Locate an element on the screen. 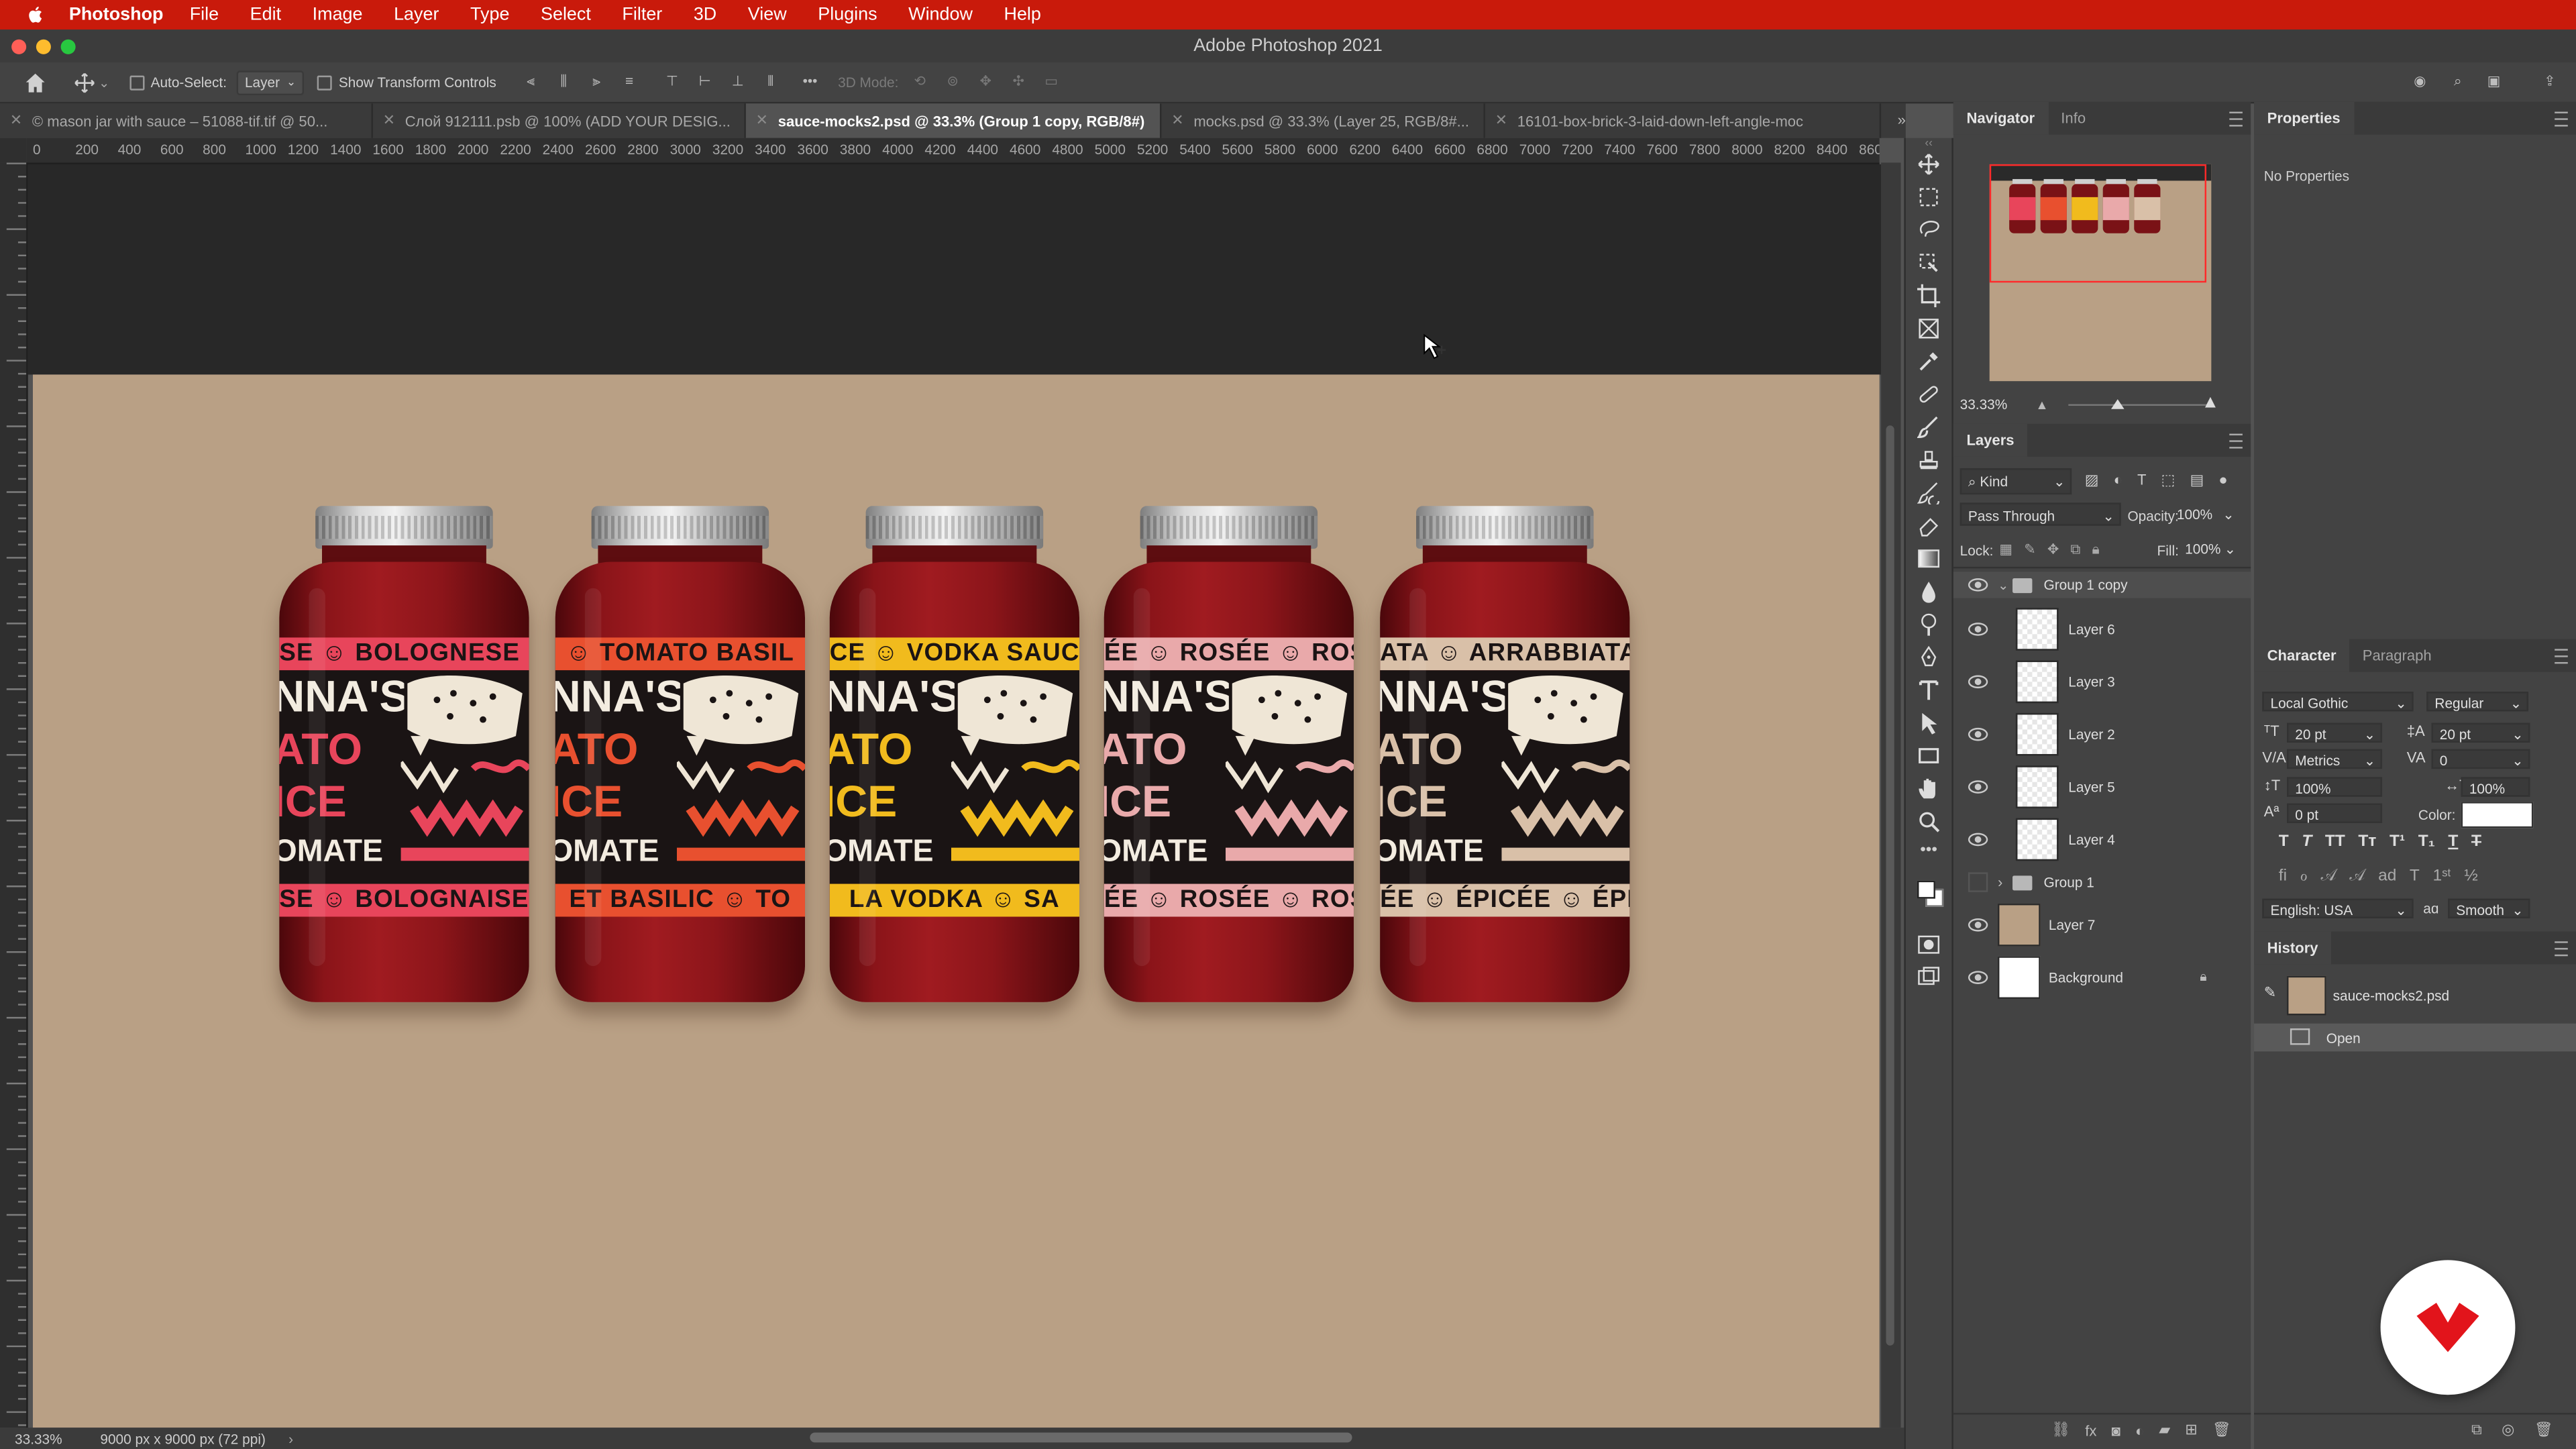  layer-name: Layer 6 is located at coordinates (2091, 629).